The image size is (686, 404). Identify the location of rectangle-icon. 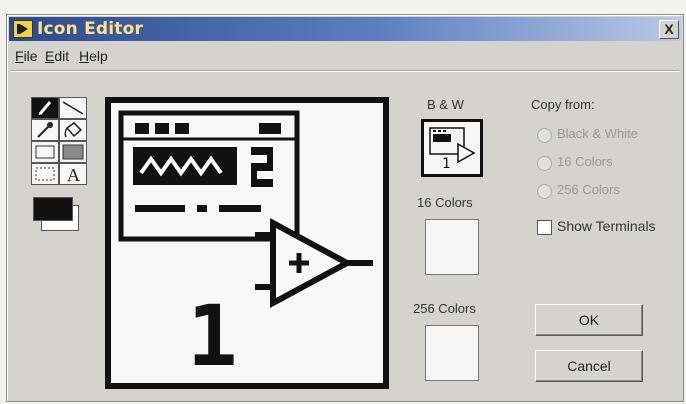
(45, 152).